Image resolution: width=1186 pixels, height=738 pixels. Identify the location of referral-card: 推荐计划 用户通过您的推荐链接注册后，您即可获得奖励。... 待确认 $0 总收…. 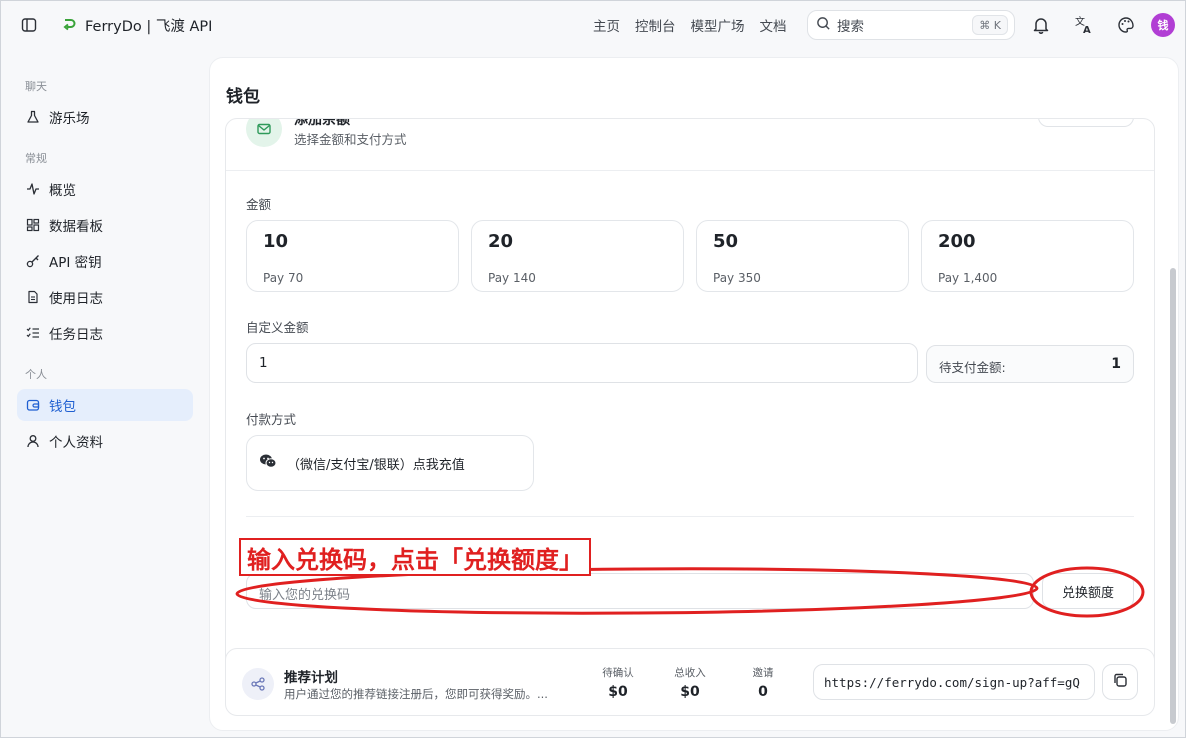
(690, 682).